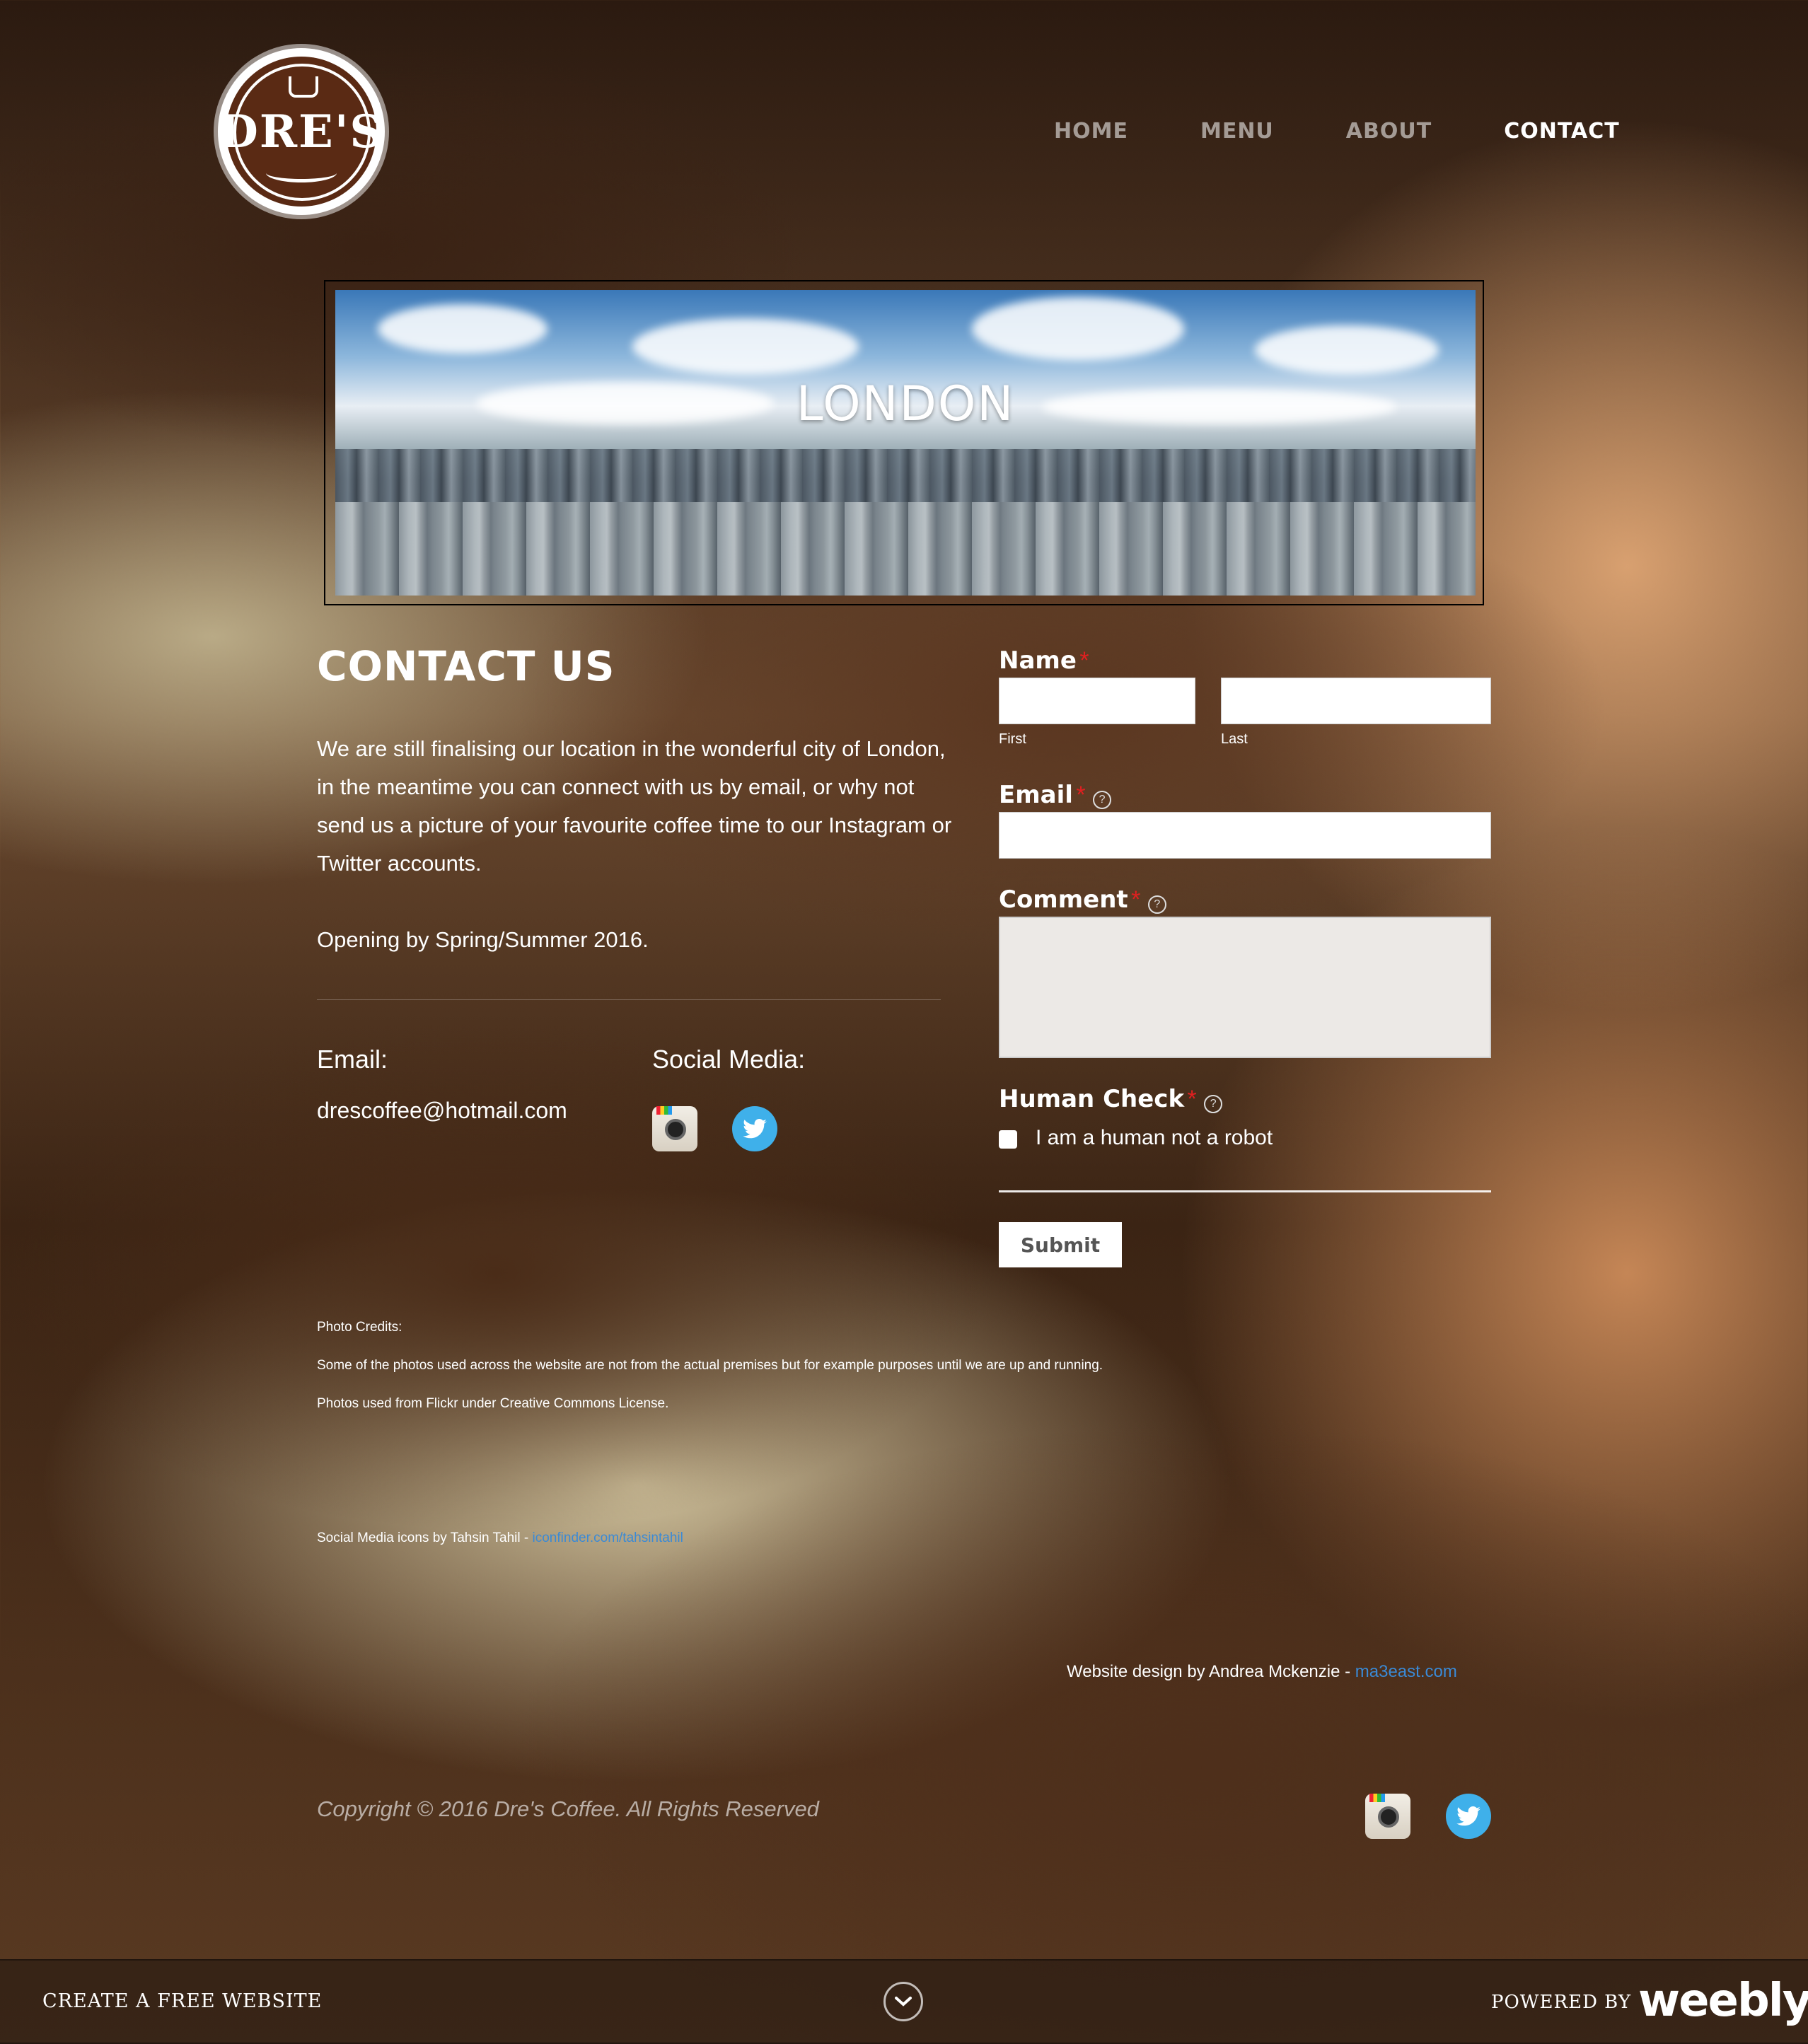  Describe the element at coordinates (608, 1538) in the screenshot. I see `iconfinder-link: iconfinder.com/tahsintahil` at that location.